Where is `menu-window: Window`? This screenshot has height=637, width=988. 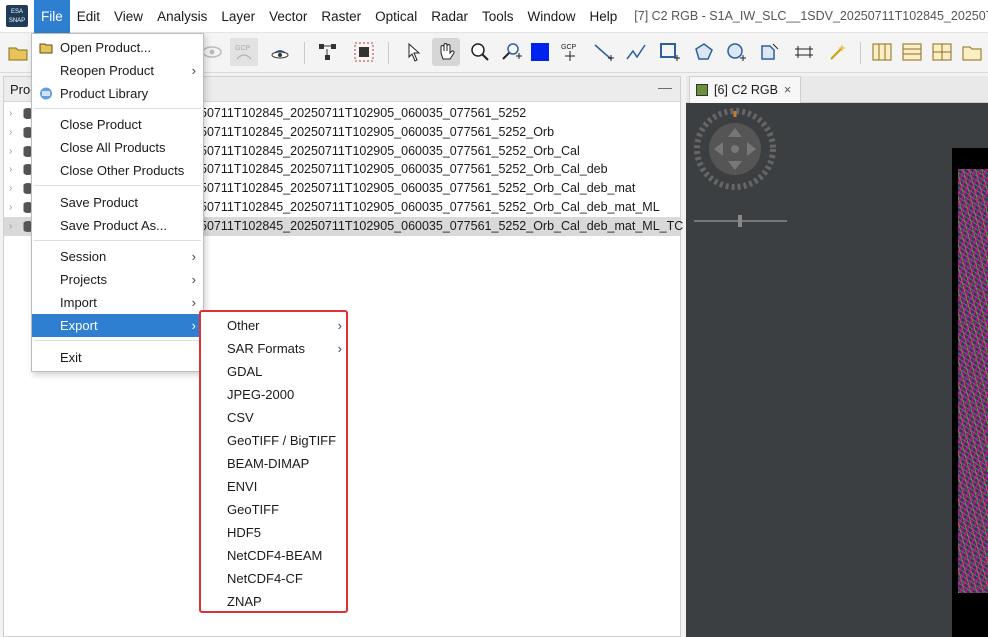 menu-window: Window is located at coordinates (552, 16).